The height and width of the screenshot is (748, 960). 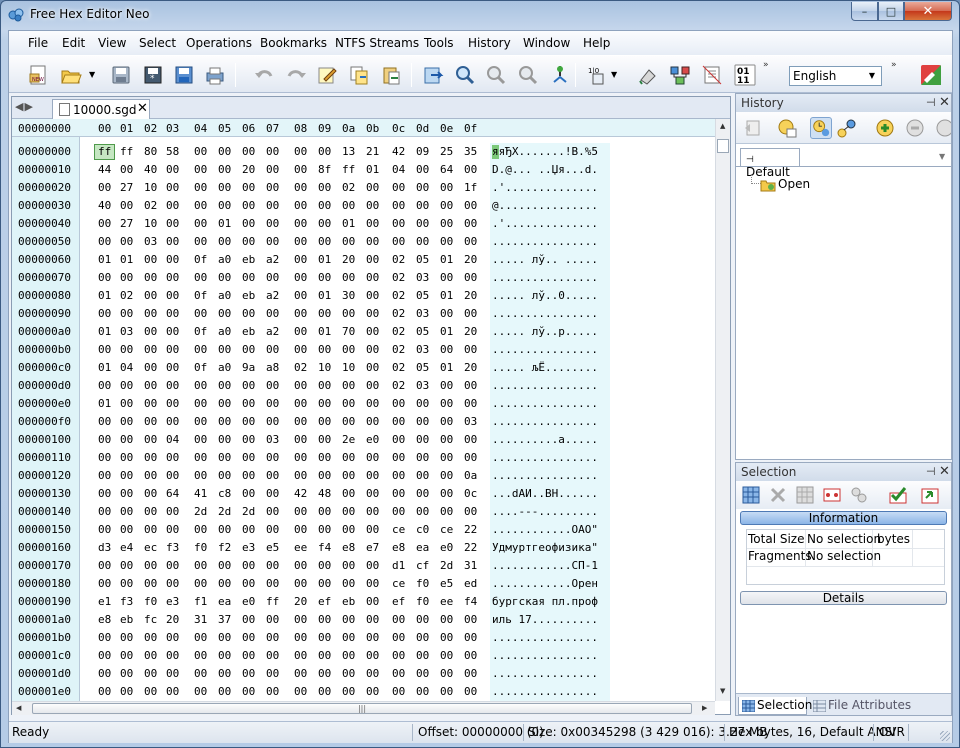 What do you see at coordinates (372, 439) in the screenshot?
I see `hex-byte: e0` at bounding box center [372, 439].